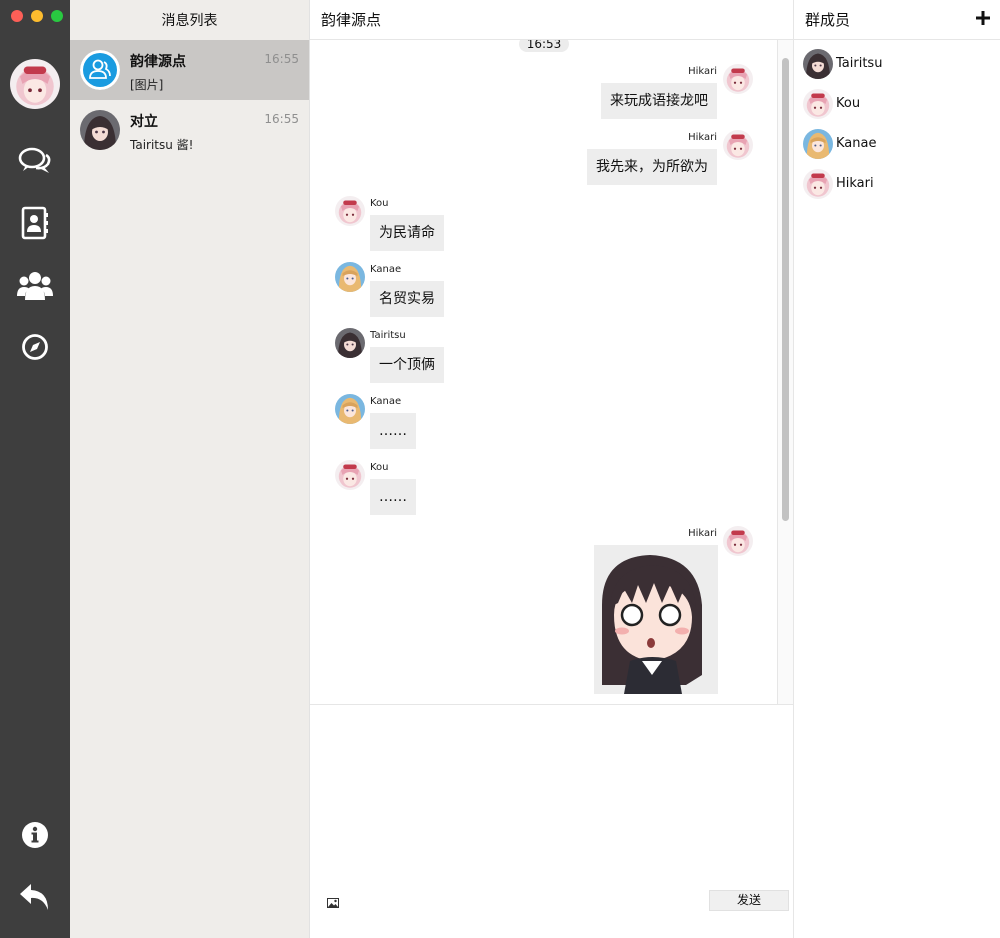  What do you see at coordinates (35, 162) in the screenshot?
I see `chat-icon` at bounding box center [35, 162].